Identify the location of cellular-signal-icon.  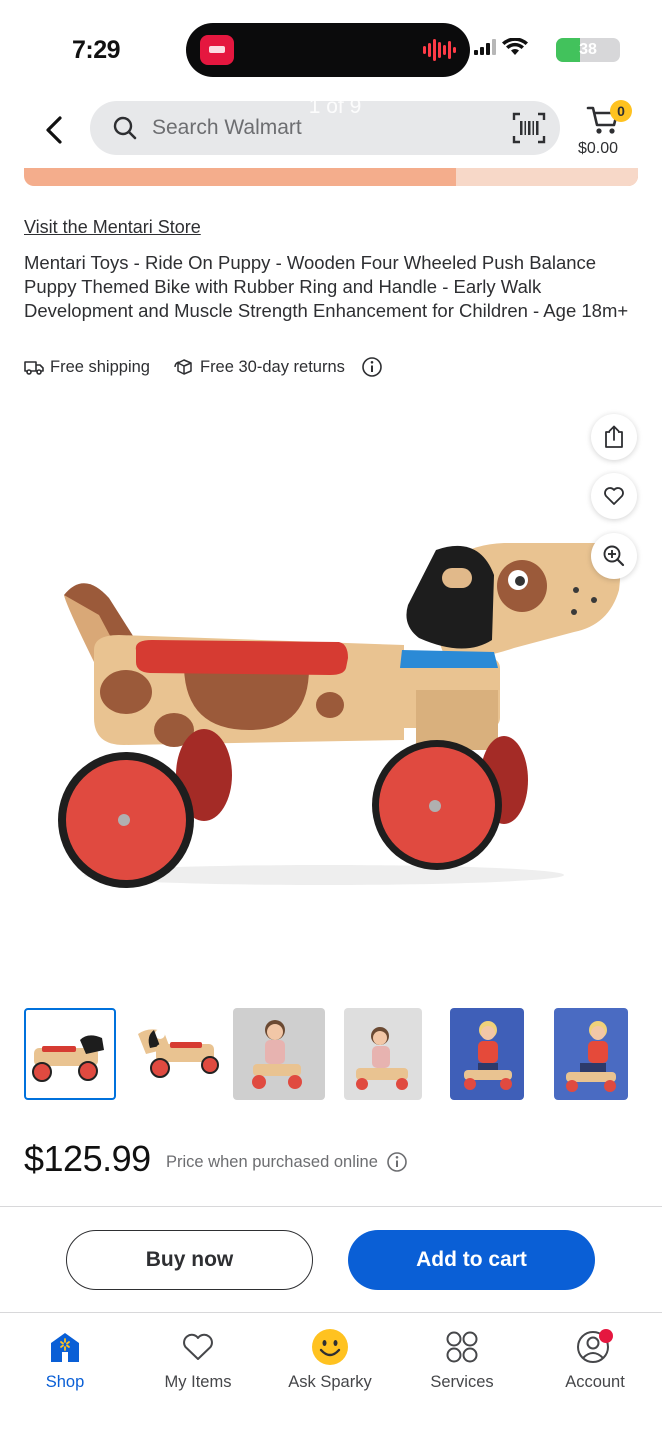
(485, 47).